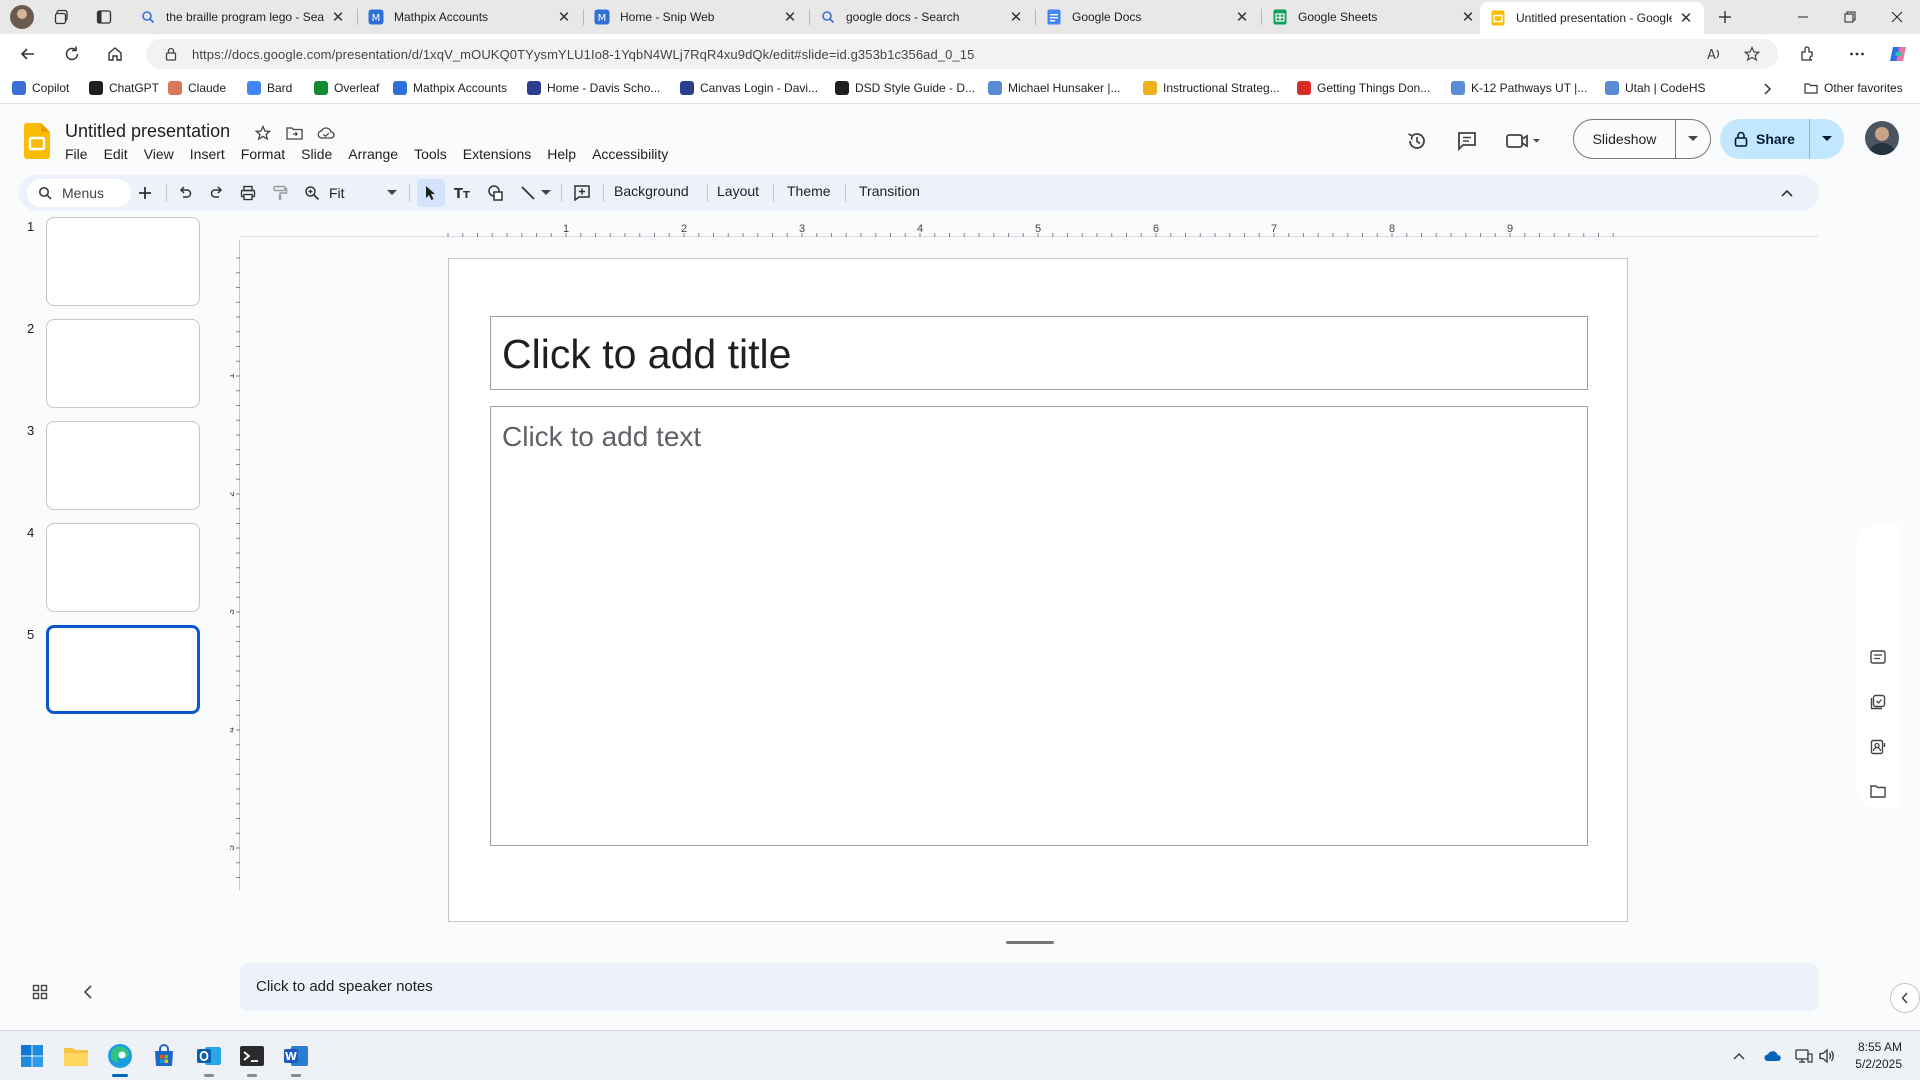 Image resolution: width=1920 pixels, height=1080 pixels. What do you see at coordinates (1878, 747) in the screenshot?
I see `contacts-icon` at bounding box center [1878, 747].